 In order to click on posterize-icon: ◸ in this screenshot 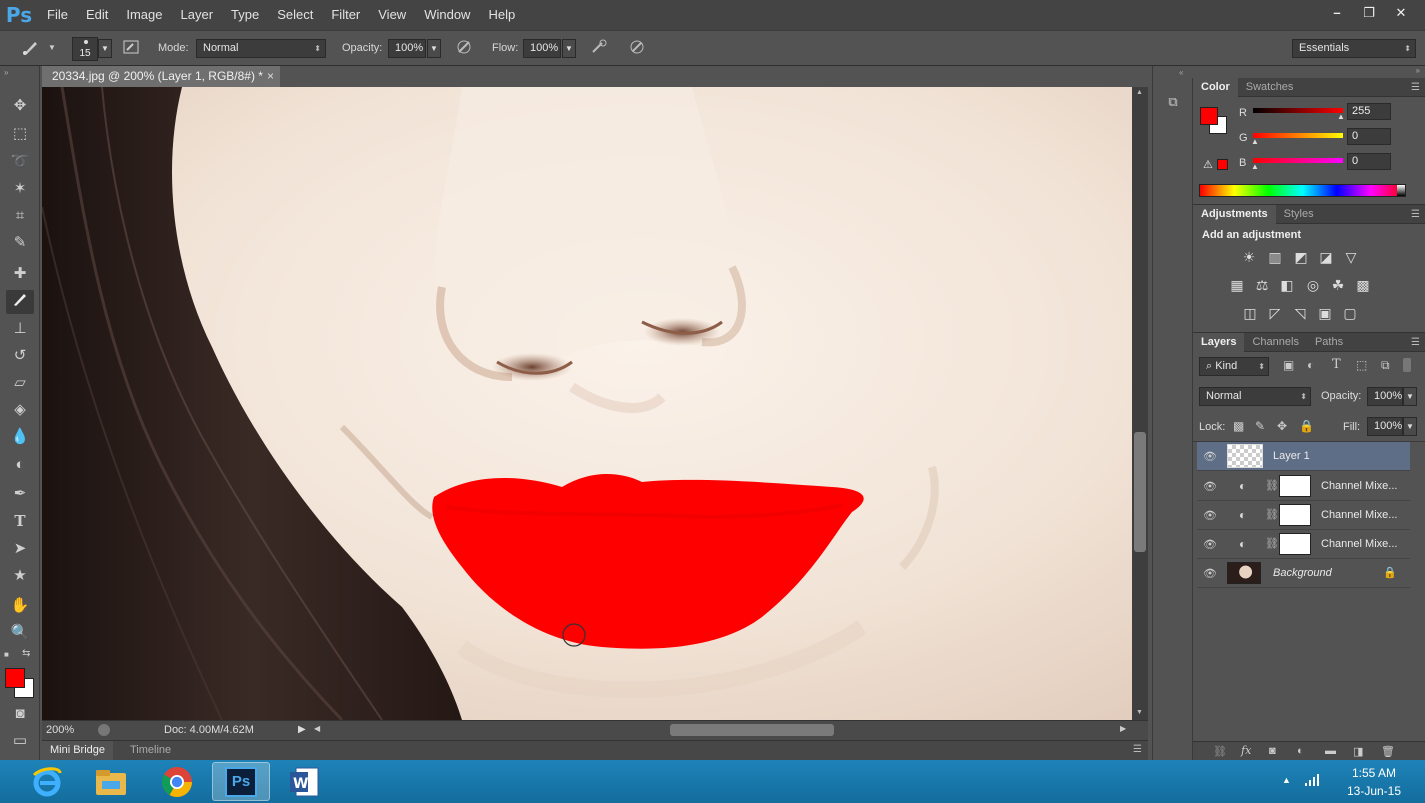, I will do `click(1275, 313)`.